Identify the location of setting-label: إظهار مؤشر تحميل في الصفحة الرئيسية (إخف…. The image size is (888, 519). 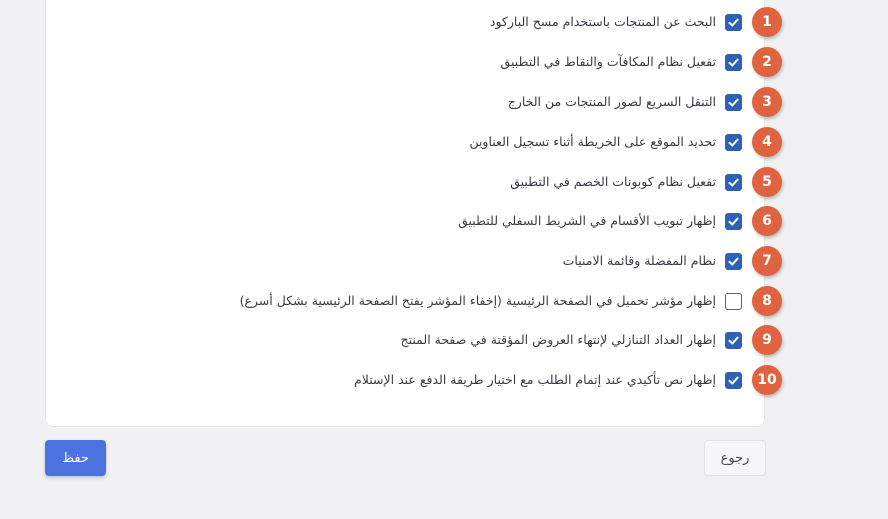
(477, 300).